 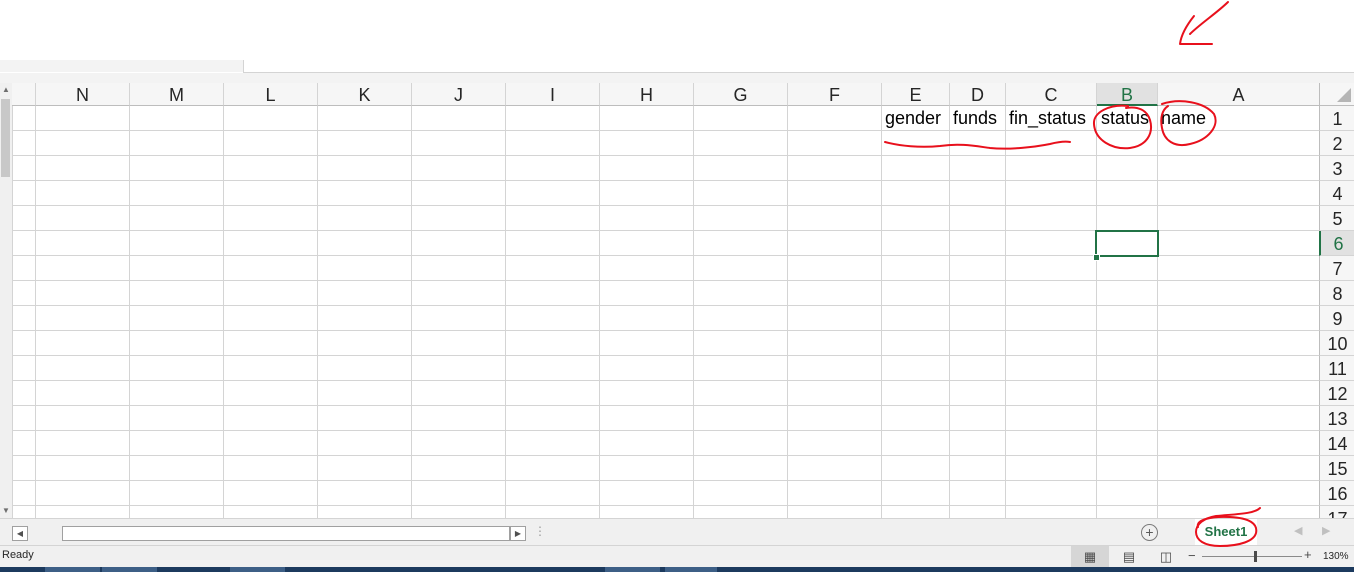 I want to click on row-header-8: 8, so click(x=1336, y=293).